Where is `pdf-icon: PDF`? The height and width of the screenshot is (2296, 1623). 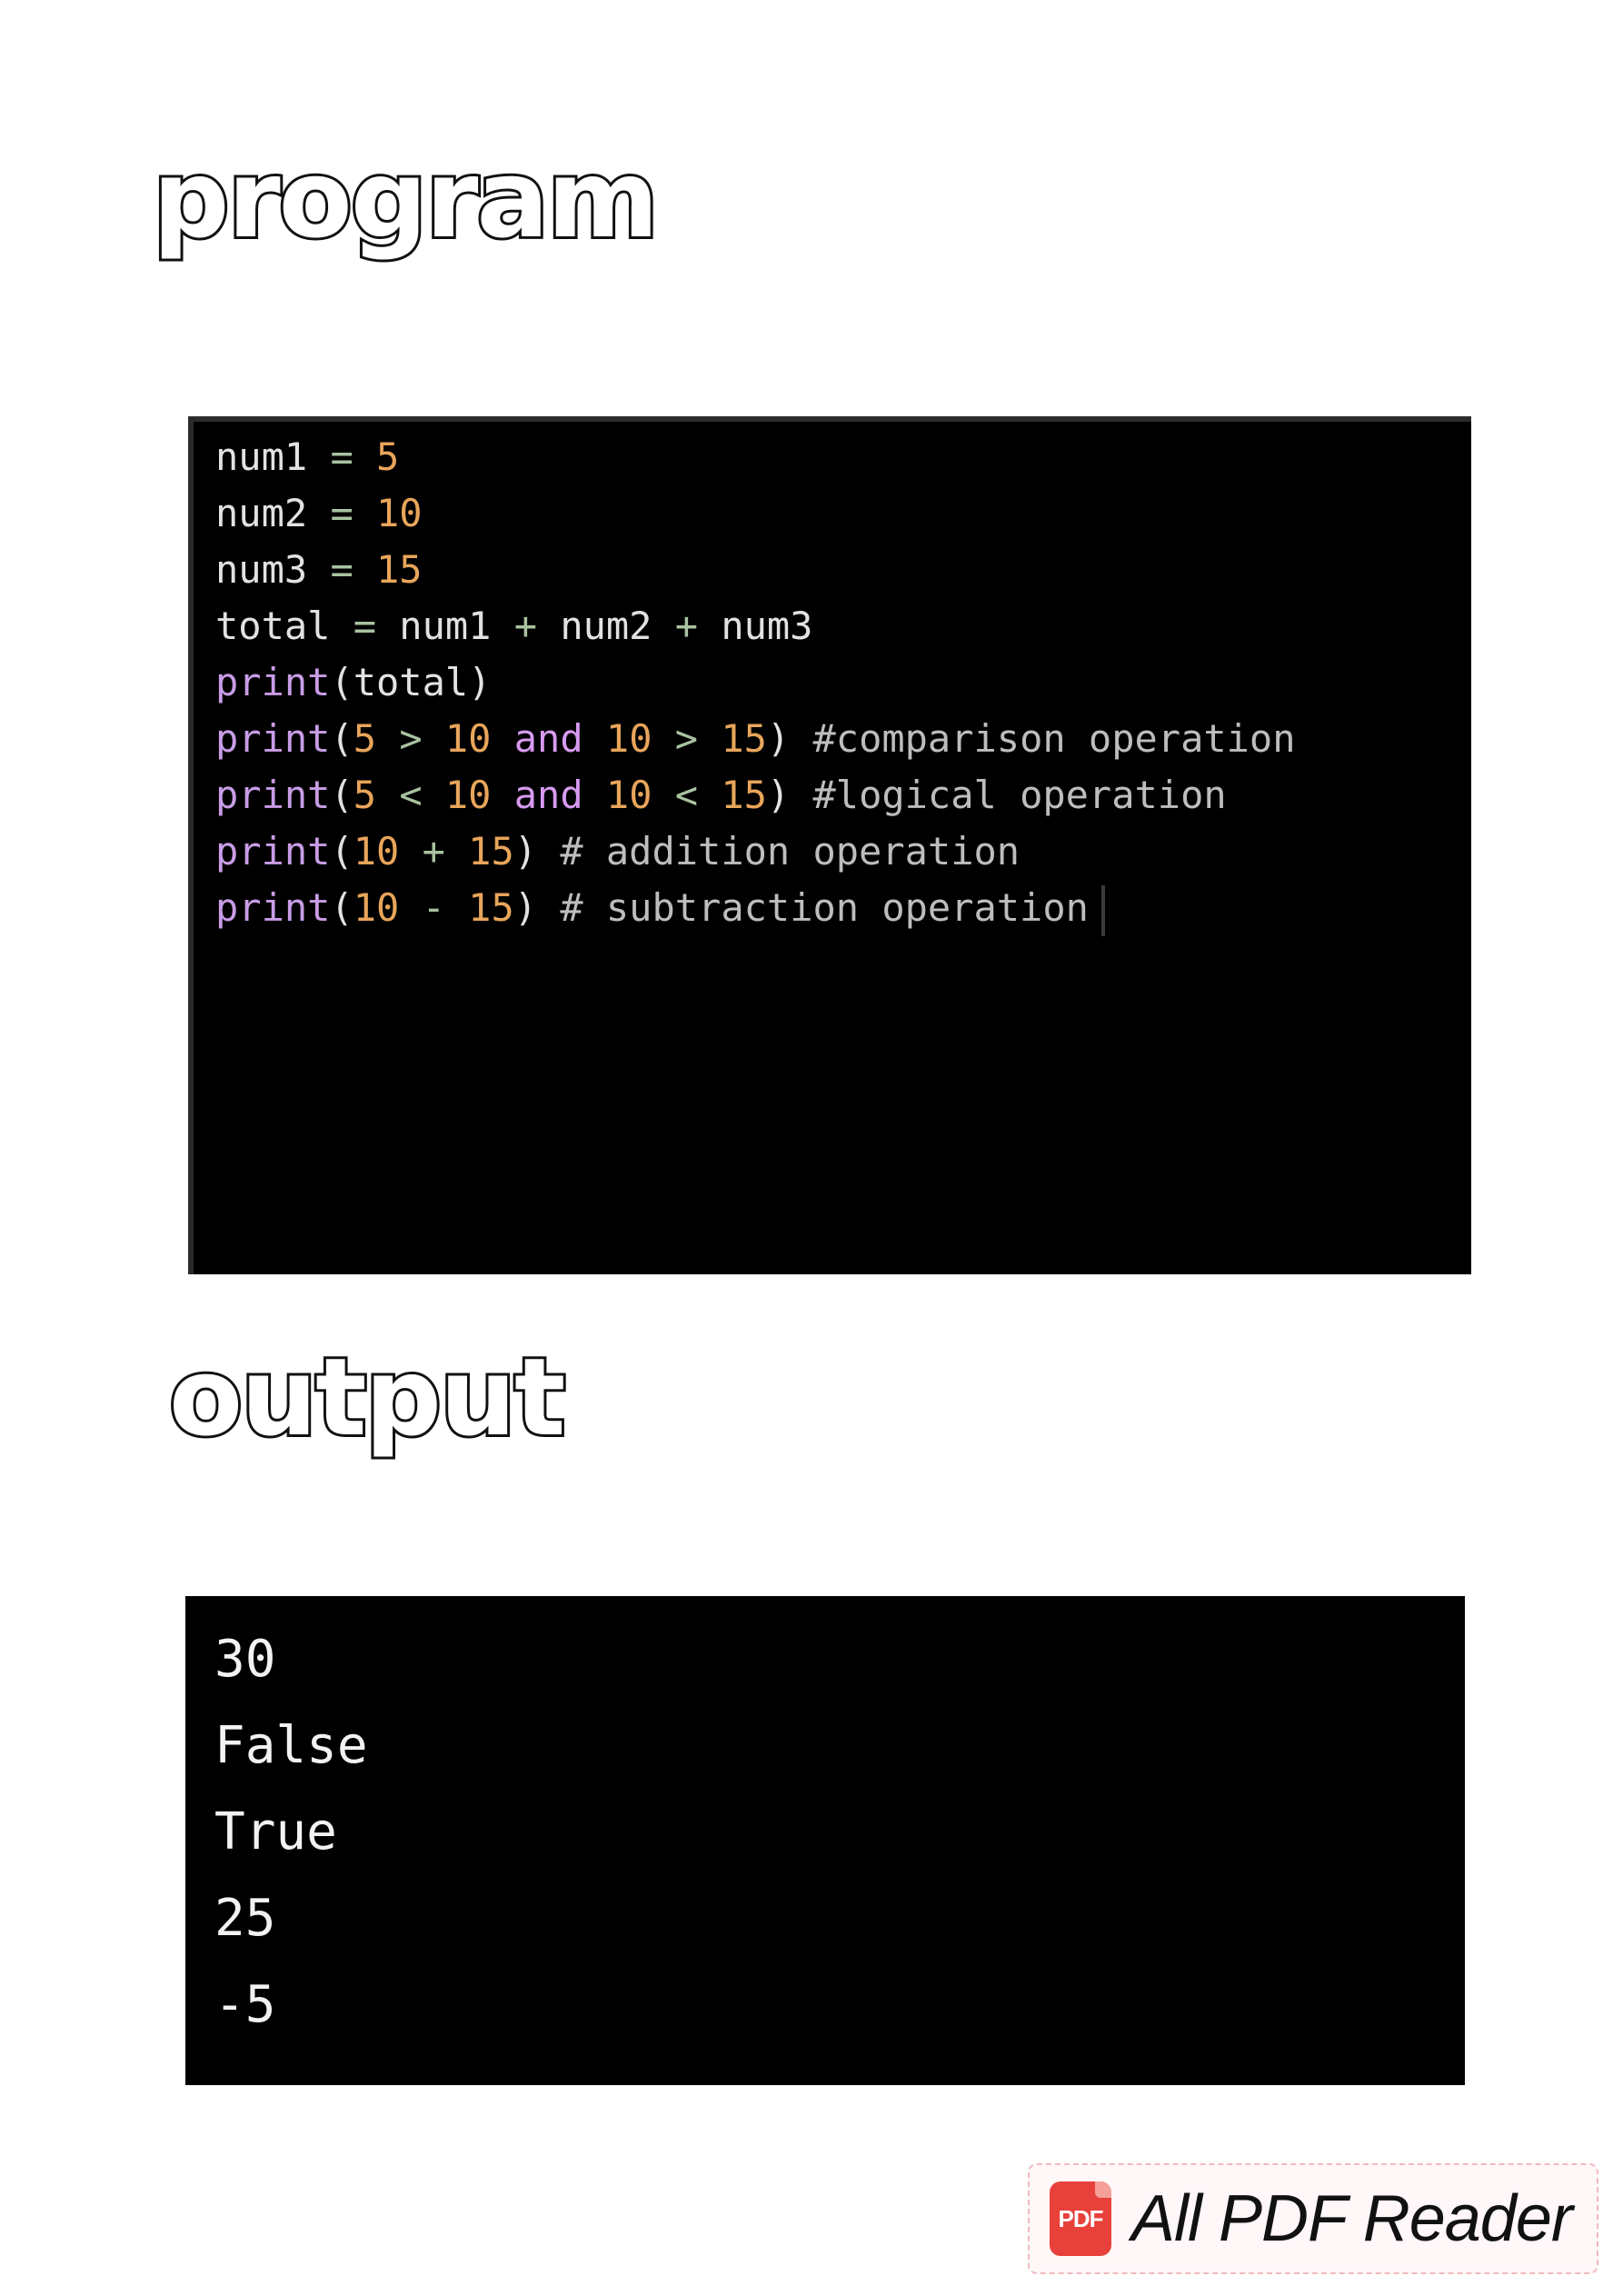 pdf-icon: PDF is located at coordinates (1081, 2218).